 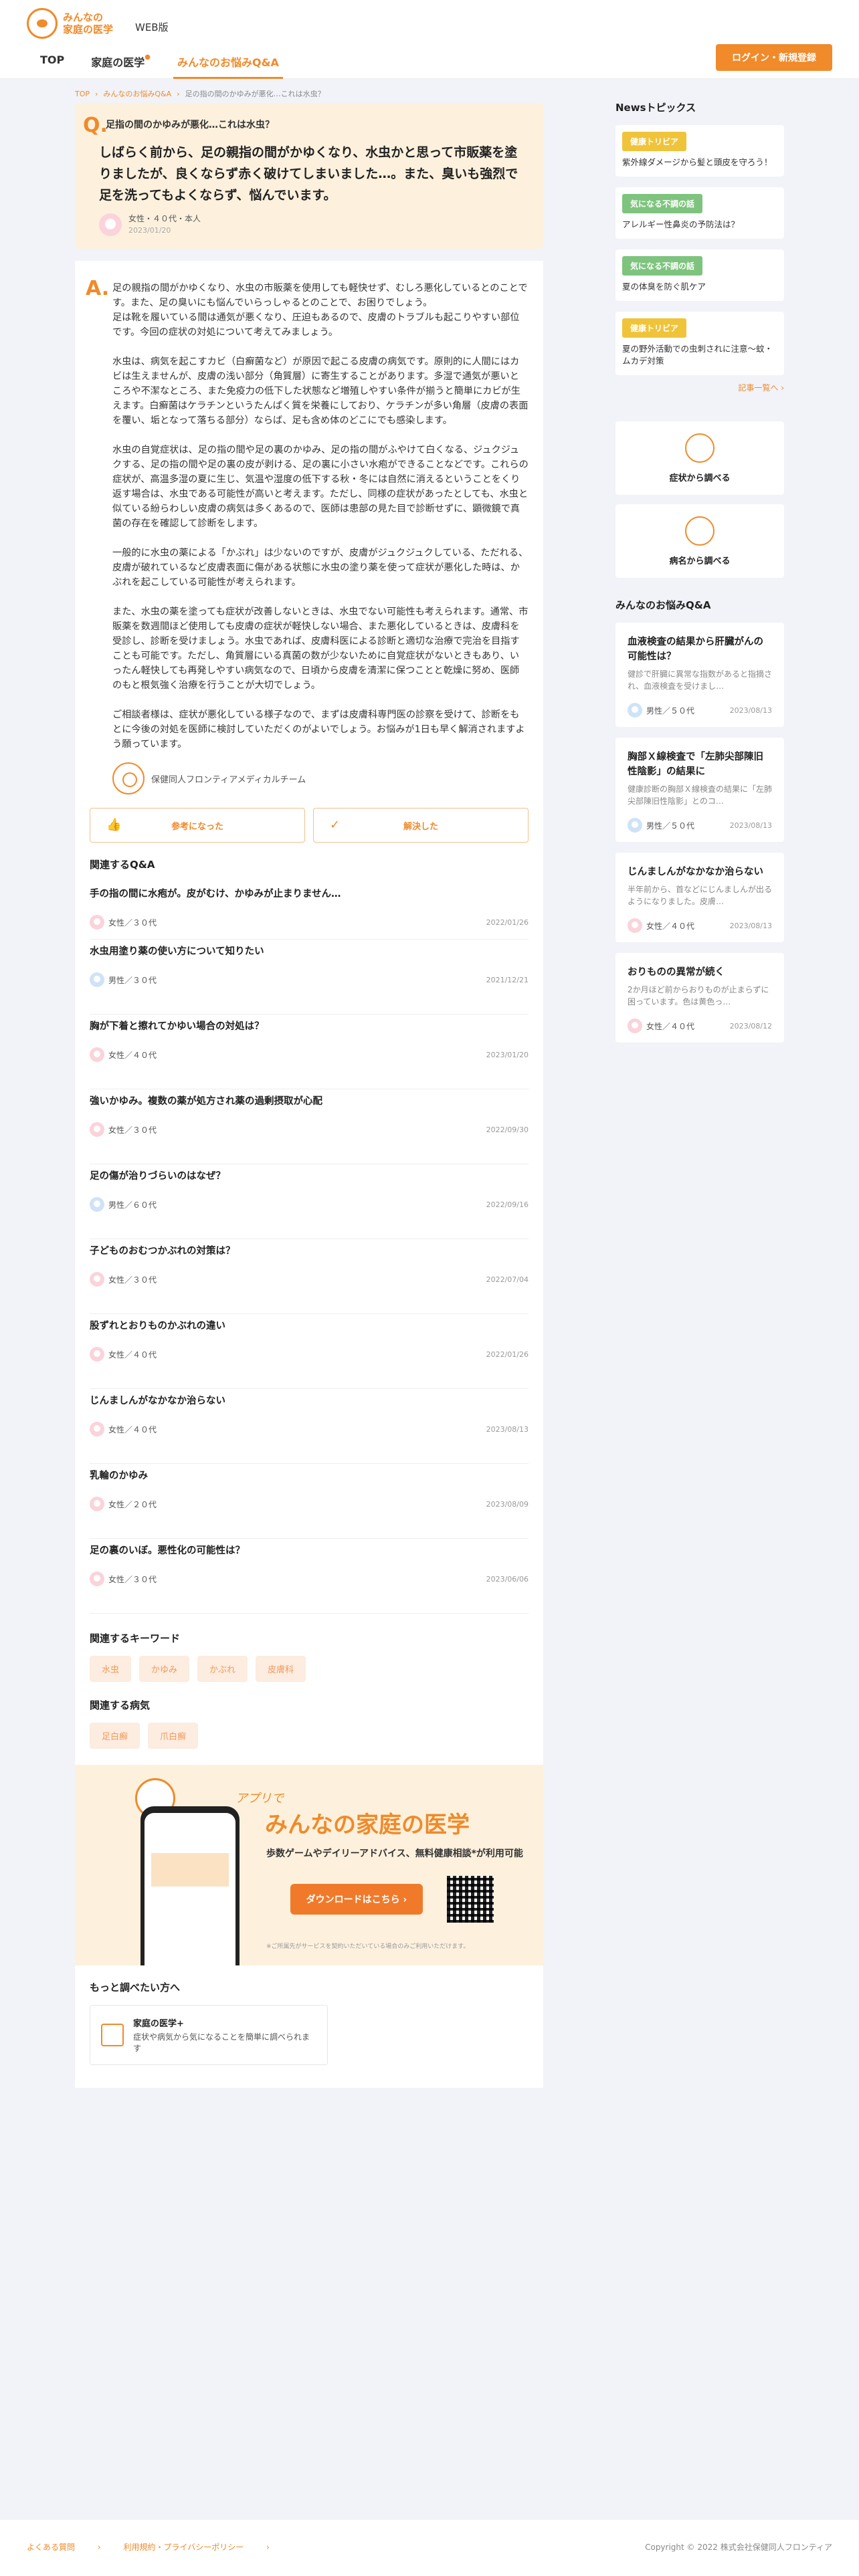 What do you see at coordinates (310, 1351) in the screenshot?
I see `related-qa-item: 股ずれとおりものかぶれの違い 女性／４０代 2022/01/26` at bounding box center [310, 1351].